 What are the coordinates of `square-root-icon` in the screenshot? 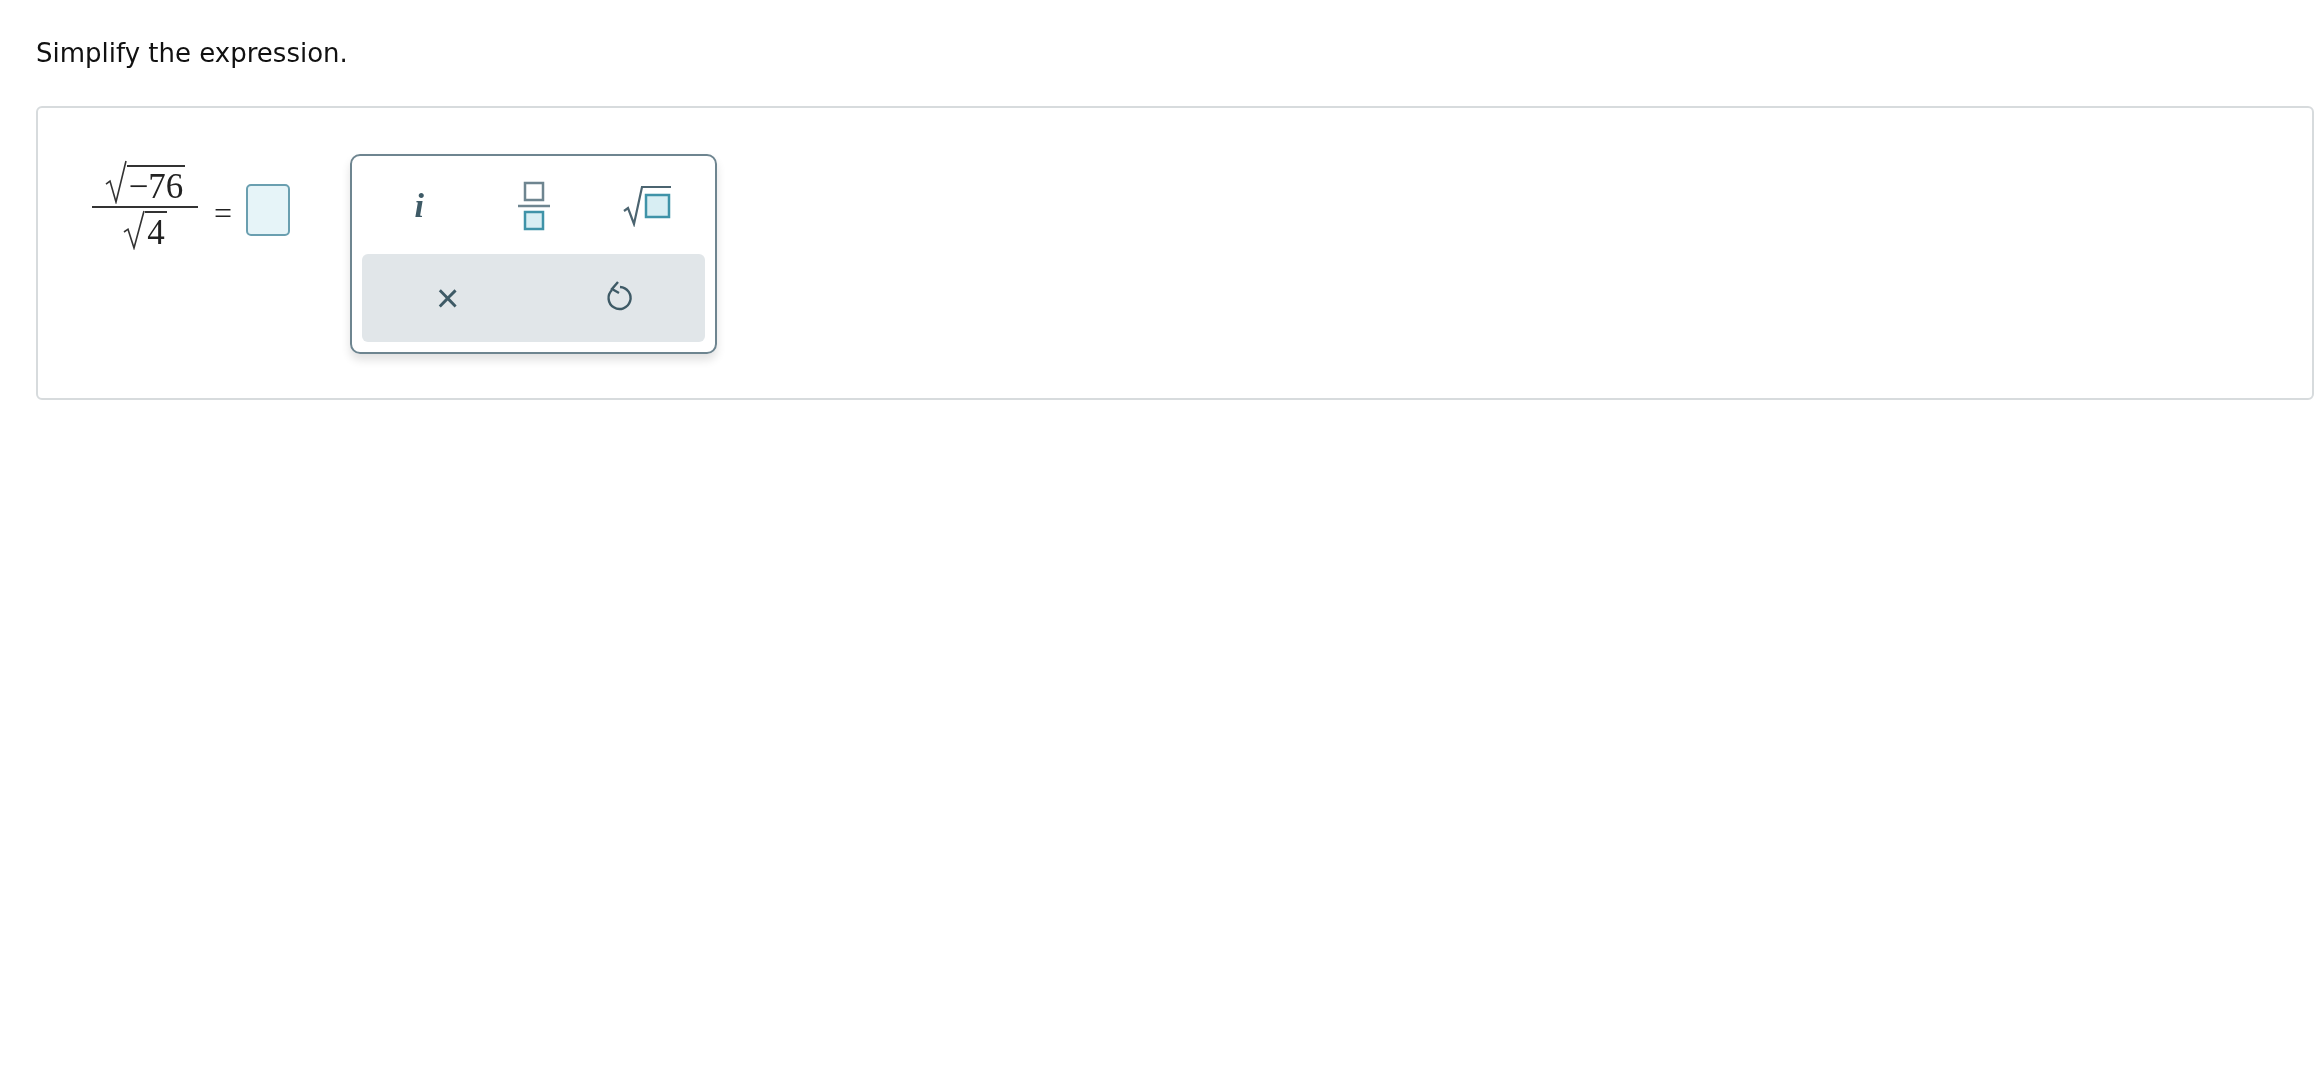 It's located at (647, 206).